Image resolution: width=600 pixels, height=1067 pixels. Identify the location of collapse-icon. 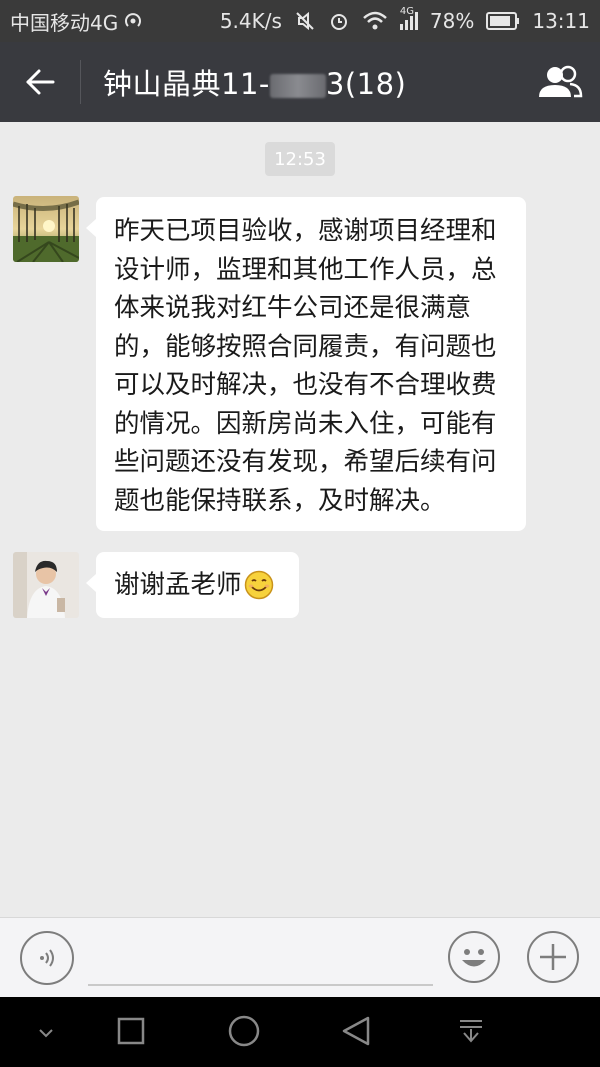
(46, 1033).